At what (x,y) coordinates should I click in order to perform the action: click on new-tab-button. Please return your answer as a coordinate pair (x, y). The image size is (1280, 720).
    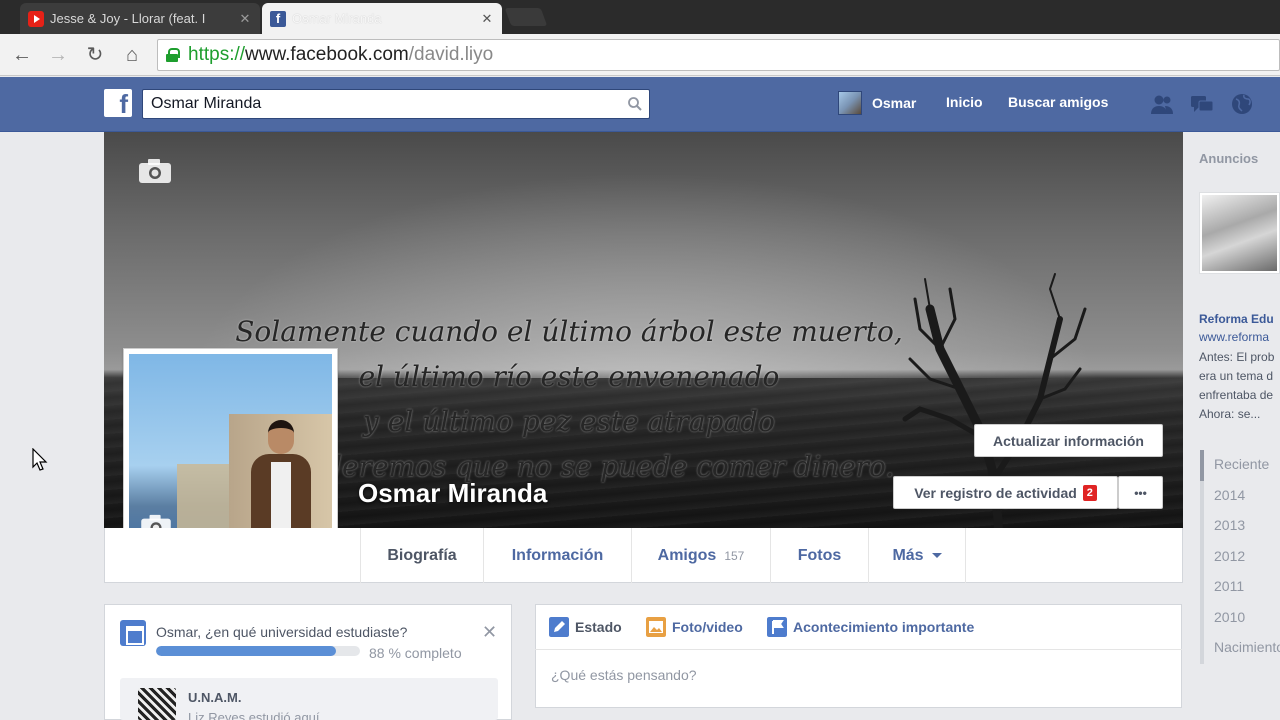
    Looking at the image, I should click on (526, 17).